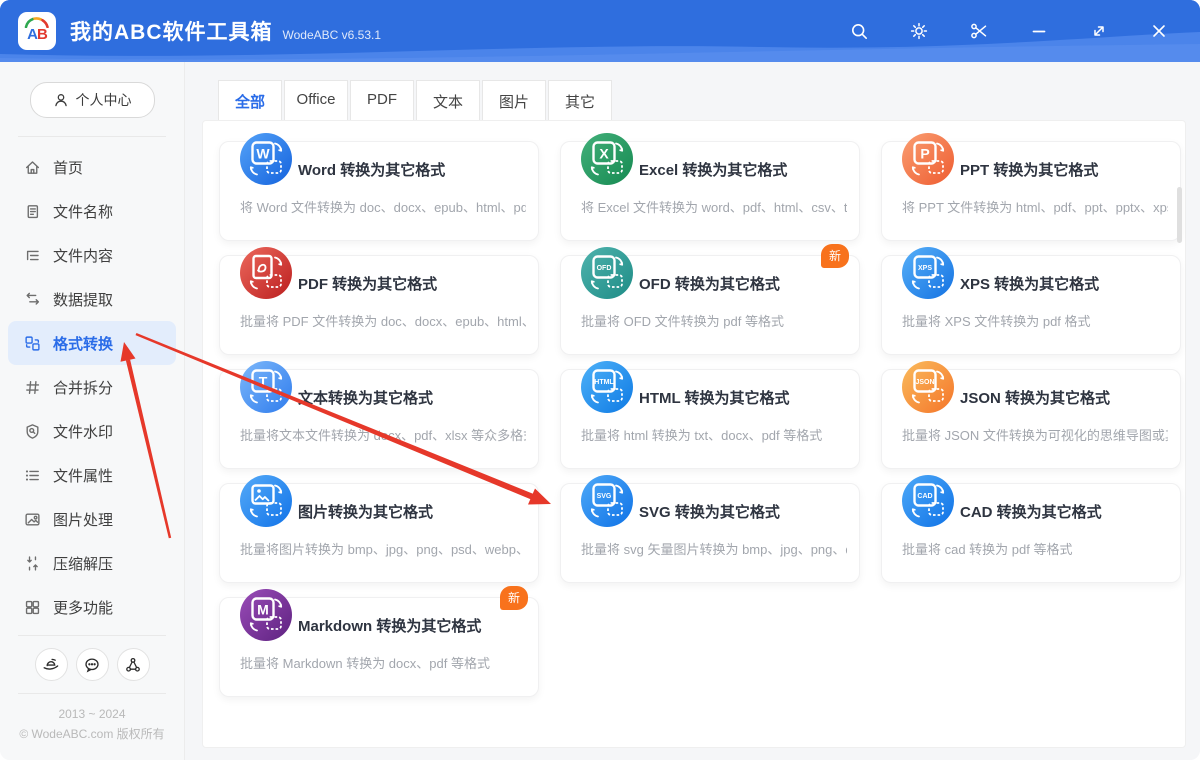  I want to click on tab-图片: 图片, so click(514, 101).